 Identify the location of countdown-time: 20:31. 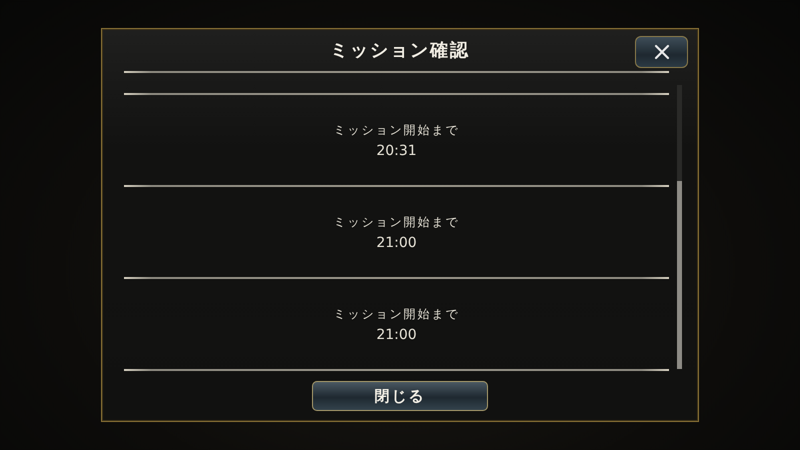
(396, 150).